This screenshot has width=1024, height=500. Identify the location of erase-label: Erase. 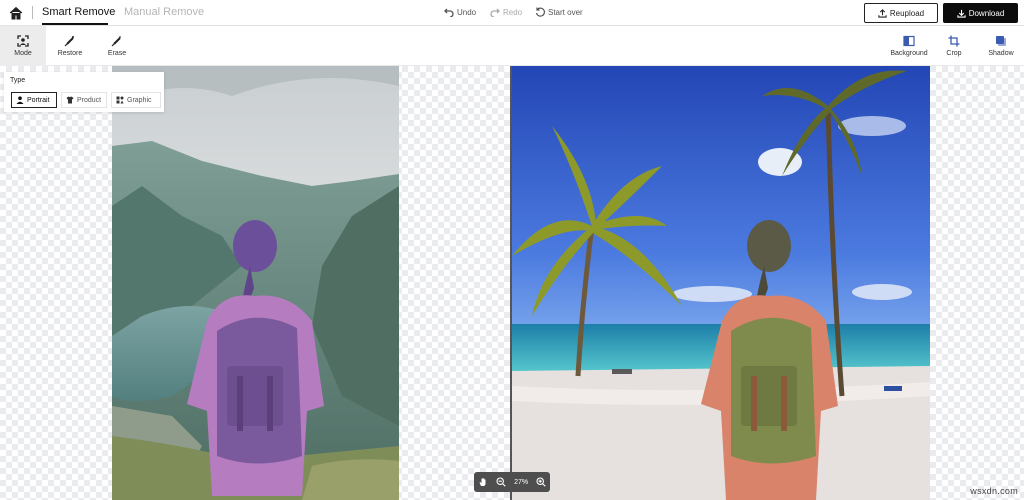
(117, 53).